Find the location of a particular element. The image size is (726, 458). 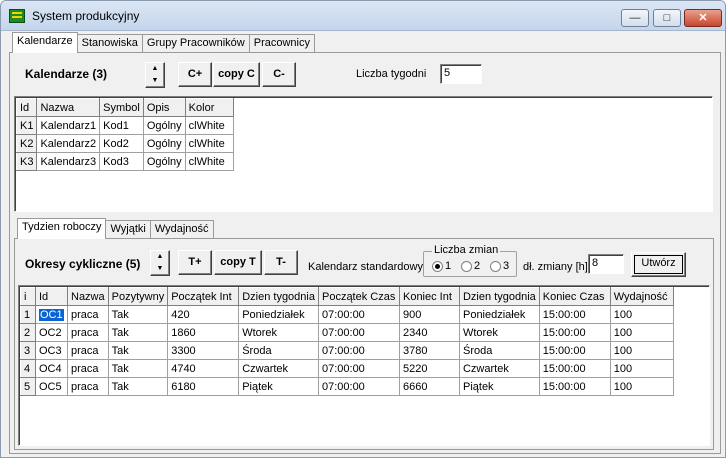

radio-selected-icon is located at coordinates (437, 266).